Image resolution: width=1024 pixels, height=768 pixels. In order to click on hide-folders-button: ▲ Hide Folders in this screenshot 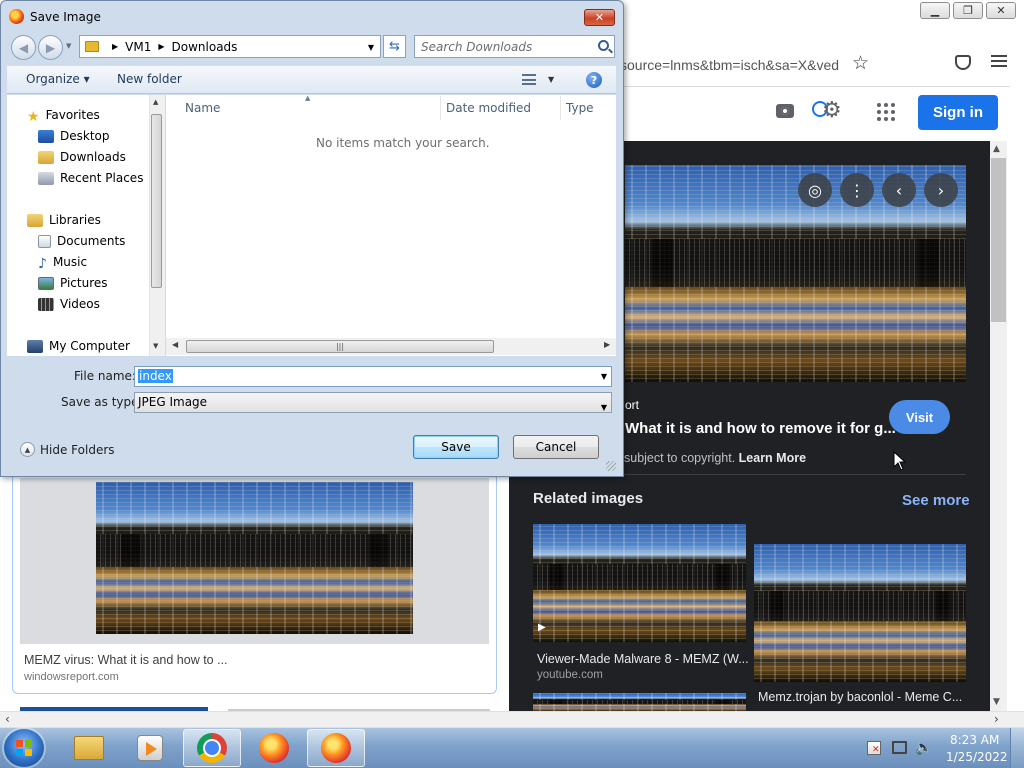, I will do `click(67, 449)`.